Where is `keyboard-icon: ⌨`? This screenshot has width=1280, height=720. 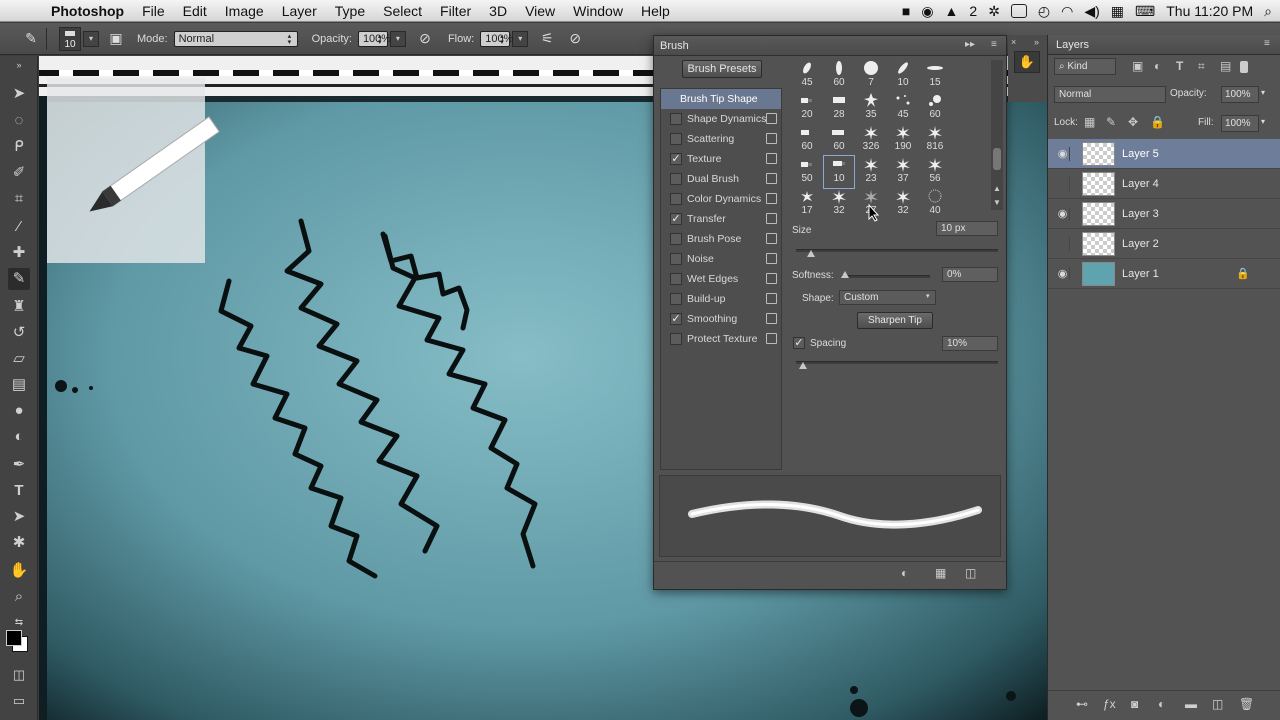
keyboard-icon: ⌨ is located at coordinates (1145, 11).